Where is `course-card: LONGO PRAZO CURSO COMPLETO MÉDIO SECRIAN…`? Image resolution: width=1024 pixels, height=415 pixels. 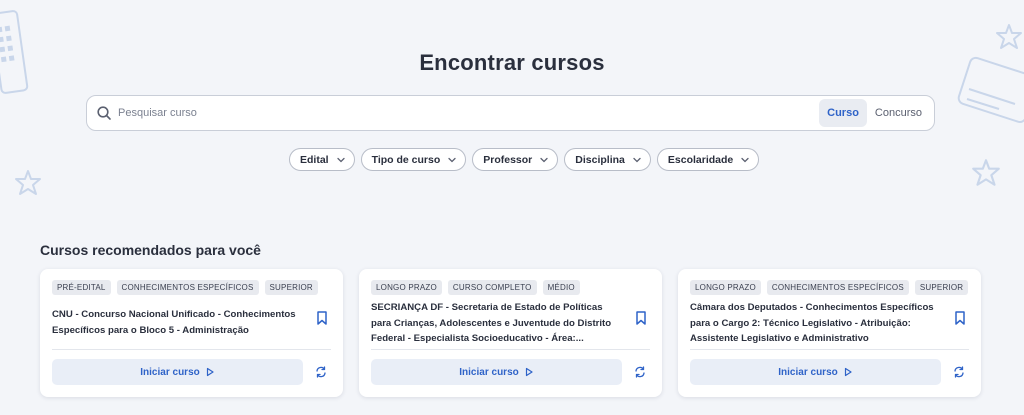 course-card: LONGO PRAZO CURSO COMPLETO MÉDIO SECRIAN… is located at coordinates (510, 333).